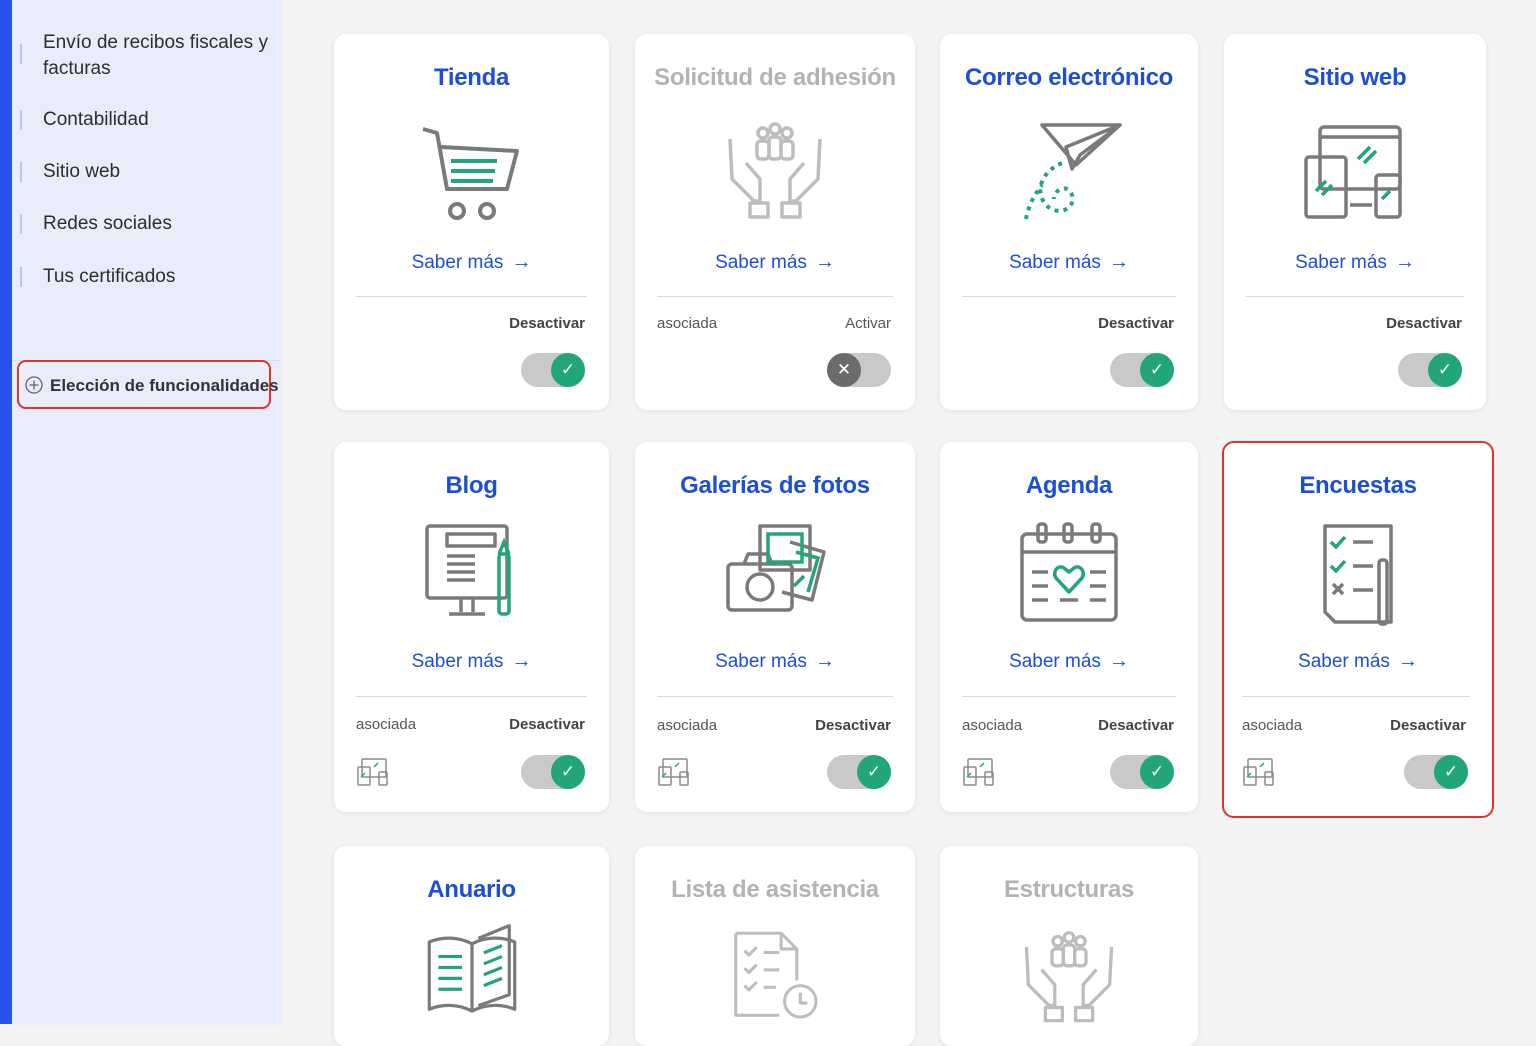 This screenshot has width=1536, height=1046. I want to click on close-icon: ✕, so click(844, 370).